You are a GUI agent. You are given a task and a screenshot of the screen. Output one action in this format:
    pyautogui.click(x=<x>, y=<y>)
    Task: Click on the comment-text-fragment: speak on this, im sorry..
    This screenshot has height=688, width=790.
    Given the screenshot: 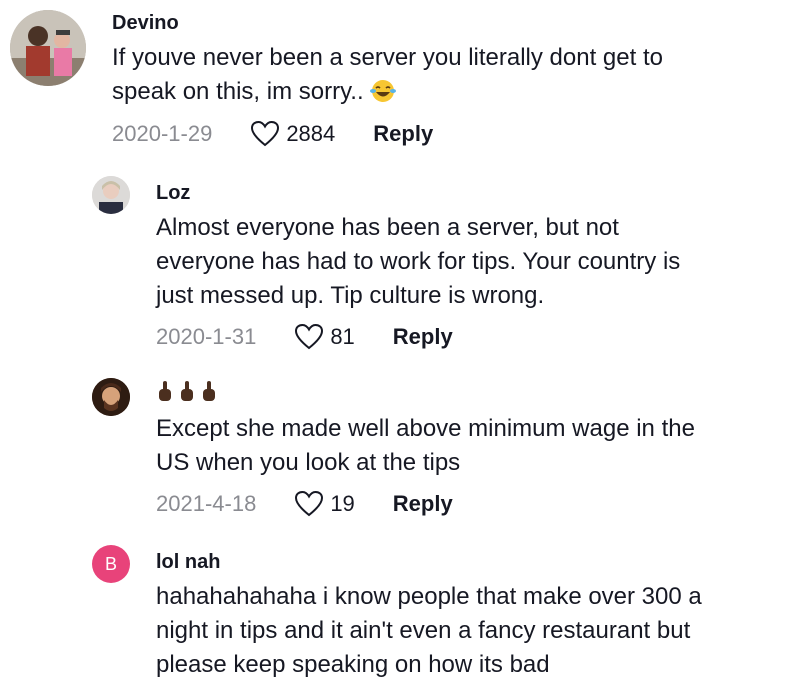 What is the action you would take?
    pyautogui.click(x=238, y=91)
    